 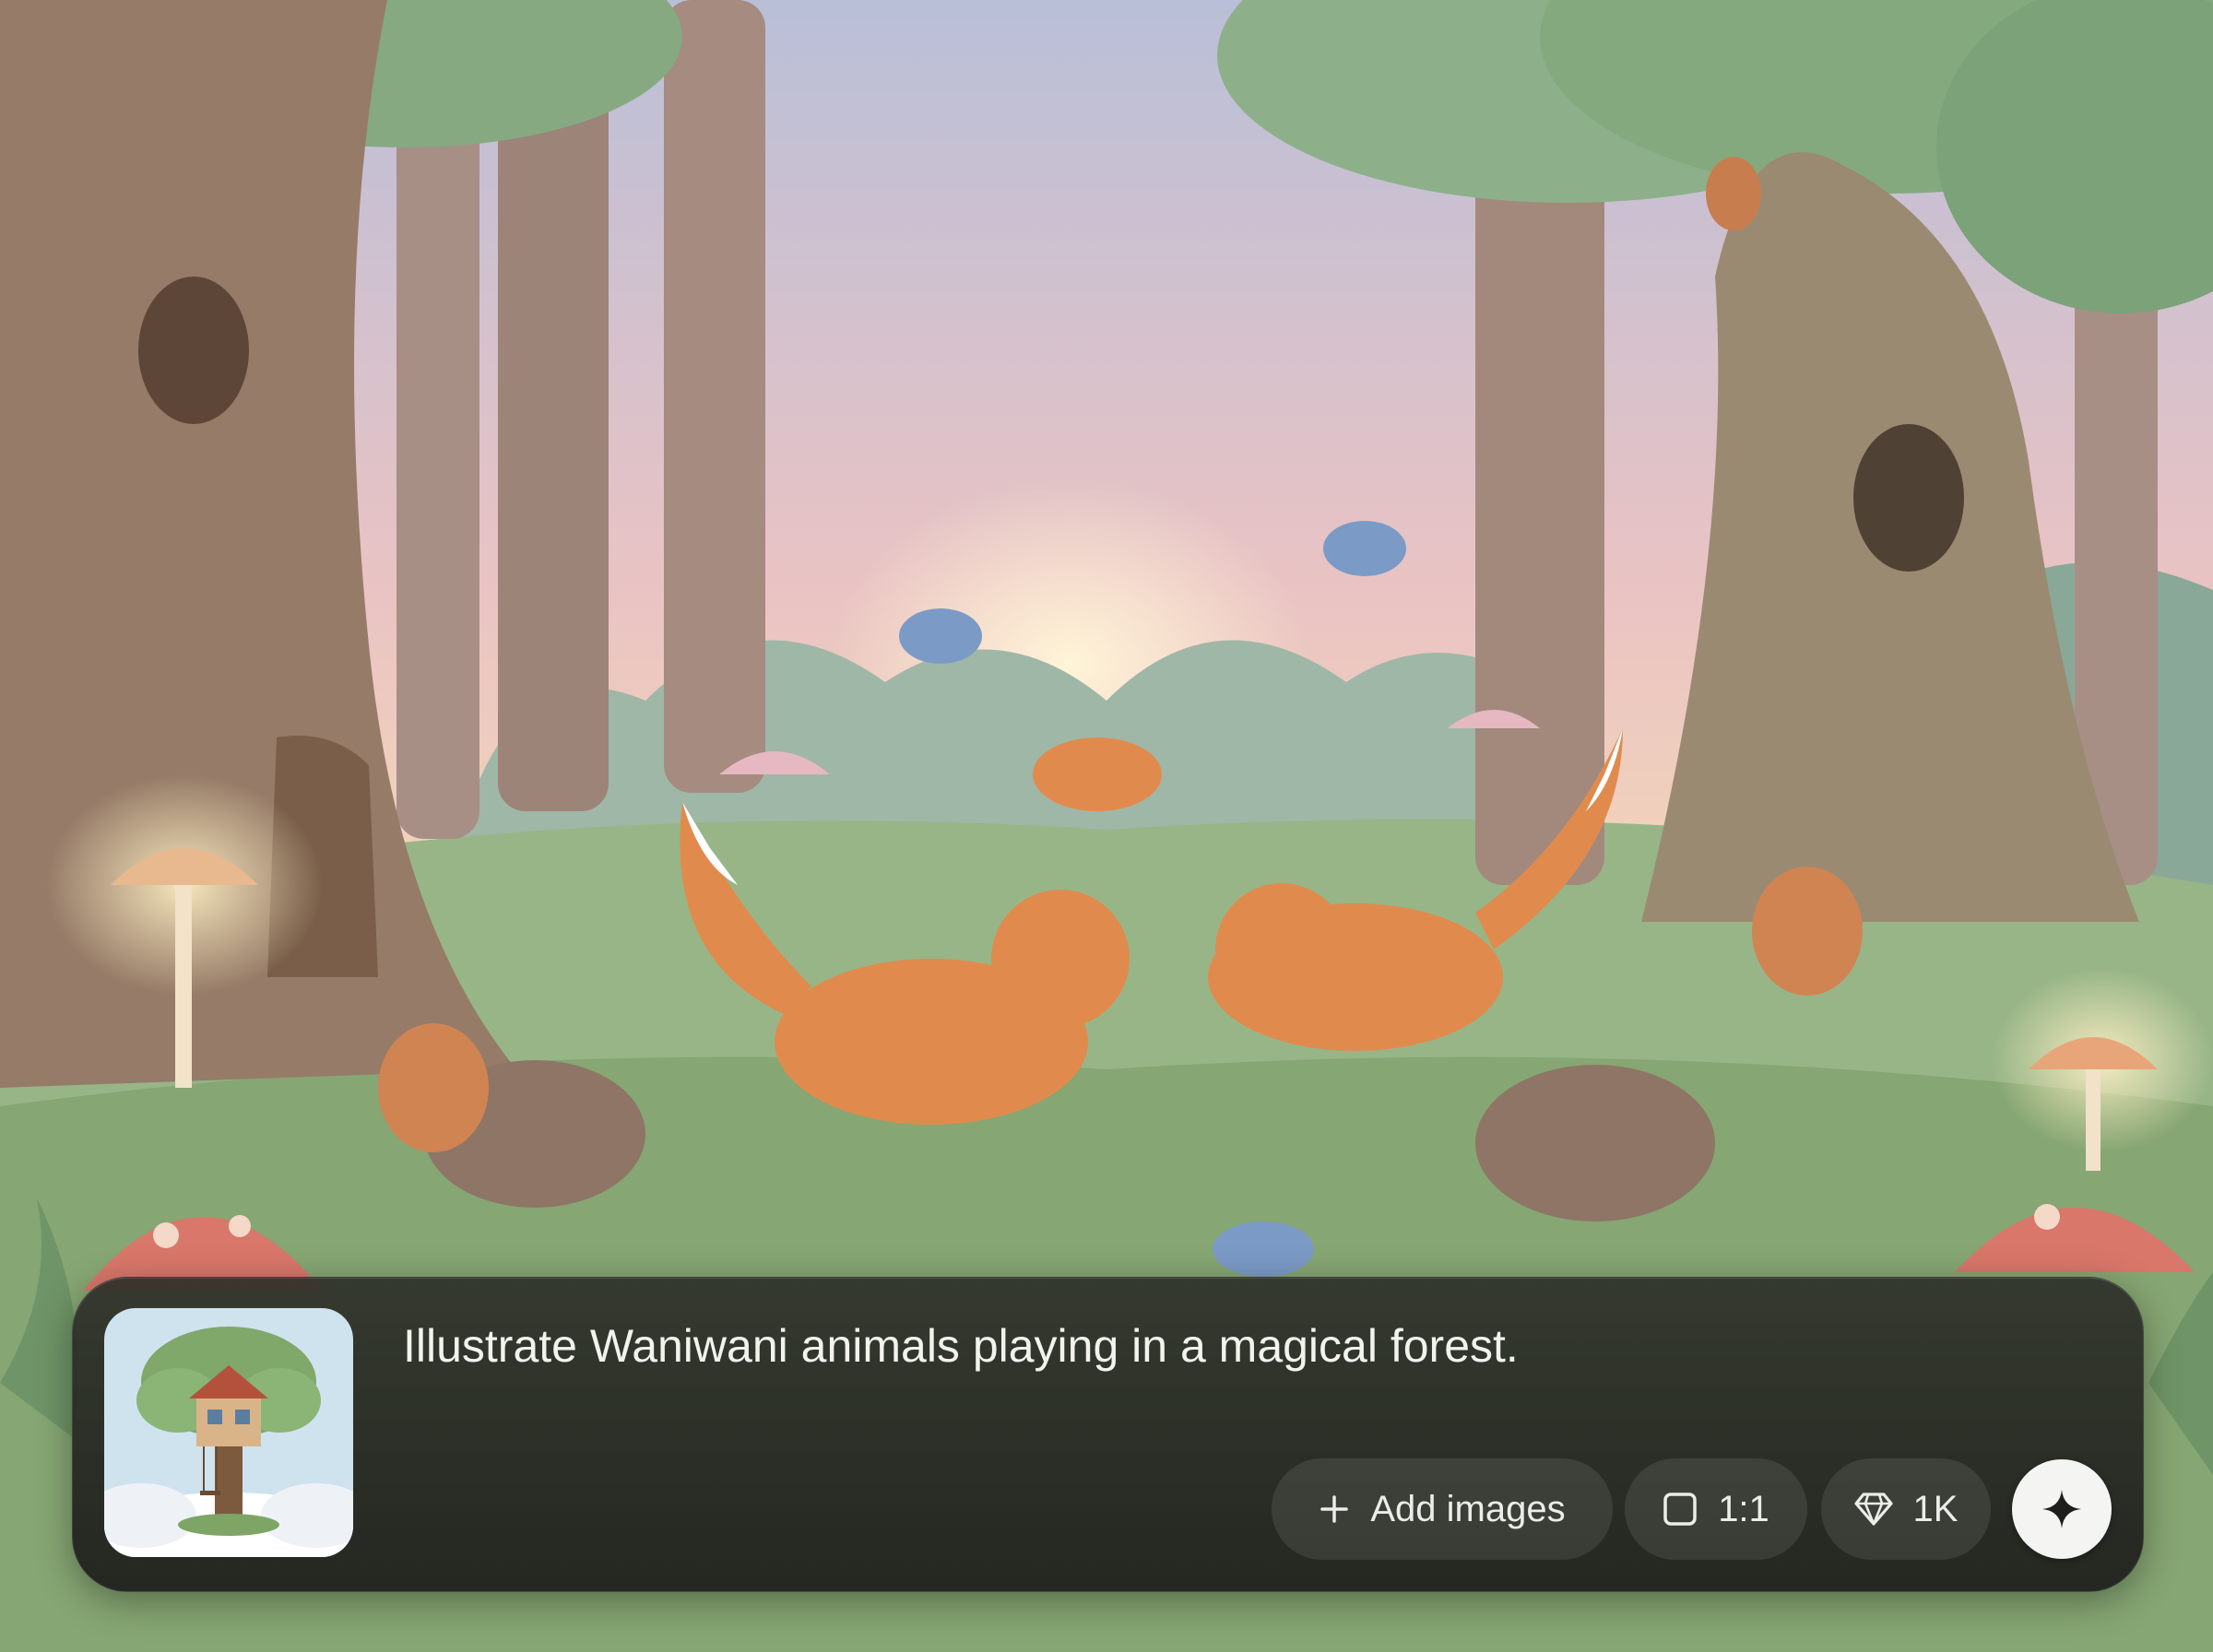 I want to click on treehouse-image, so click(x=228, y=1432).